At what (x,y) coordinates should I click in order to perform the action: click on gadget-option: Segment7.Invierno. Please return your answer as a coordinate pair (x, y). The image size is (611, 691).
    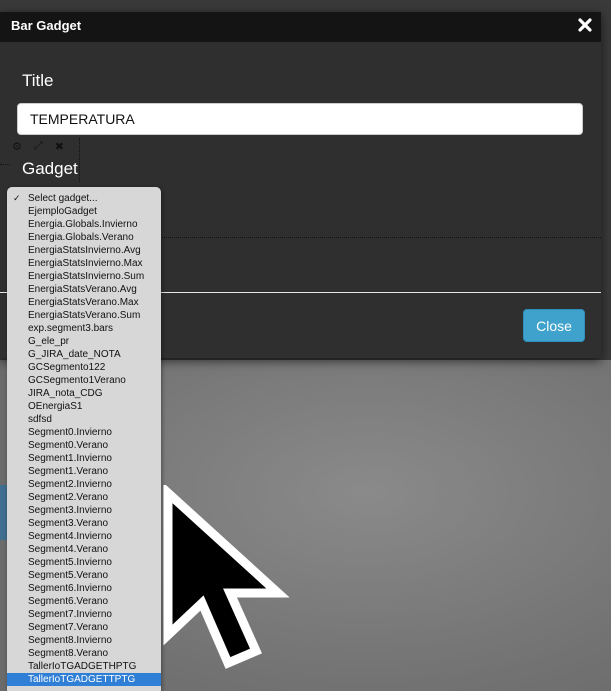
    Looking at the image, I should click on (84, 614).